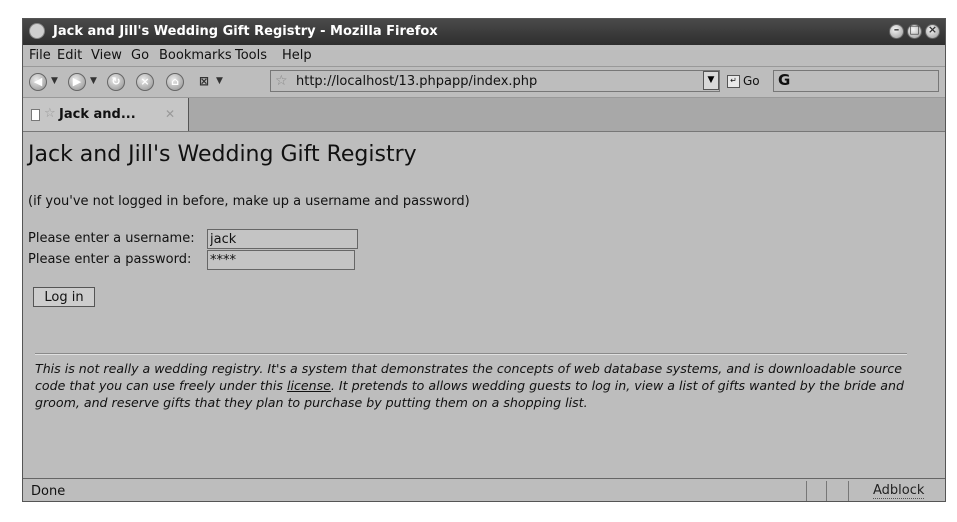 The height and width of the screenshot is (522, 957). Describe the element at coordinates (40, 55) in the screenshot. I see `menu-file: File` at that location.